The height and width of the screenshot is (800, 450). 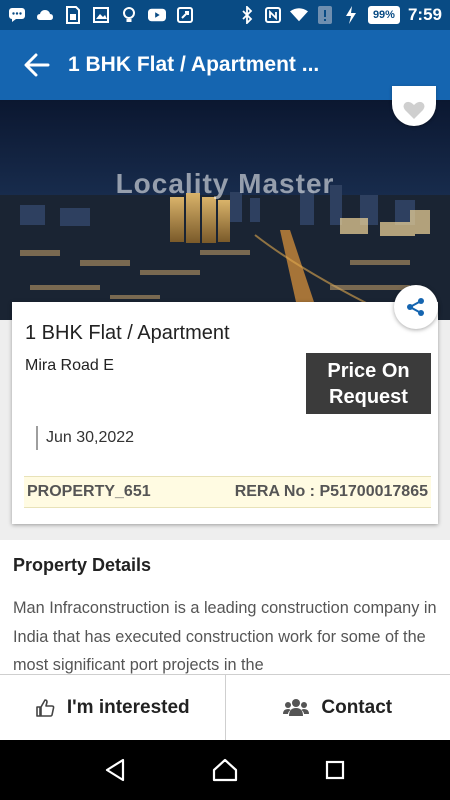 I want to click on contact-label: Contact, so click(x=357, y=707).